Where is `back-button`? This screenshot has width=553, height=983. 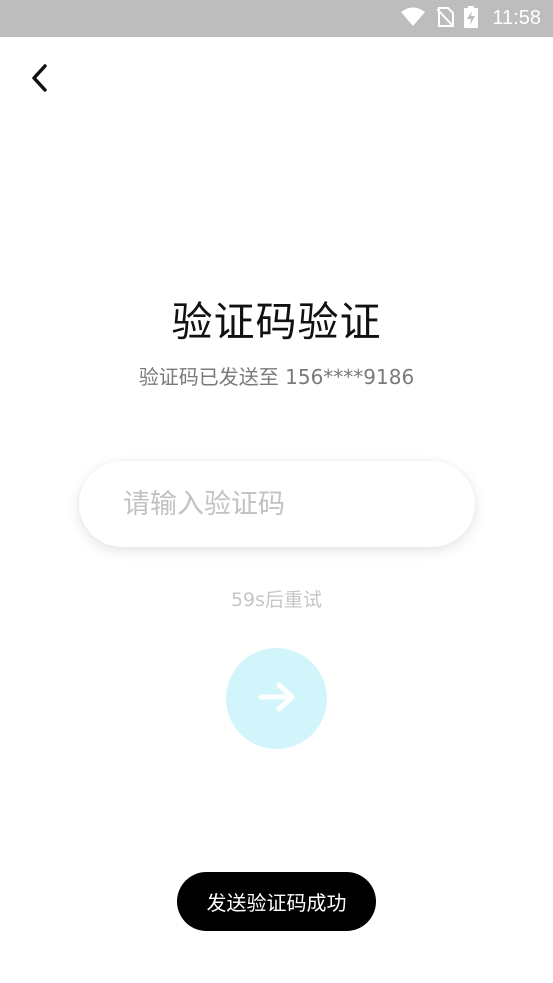
back-button is located at coordinates (40, 80).